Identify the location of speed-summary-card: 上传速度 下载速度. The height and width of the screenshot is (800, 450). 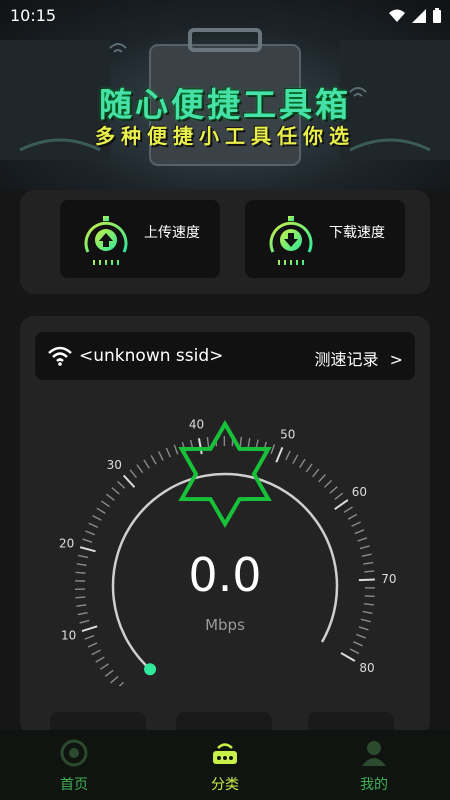
(225, 242).